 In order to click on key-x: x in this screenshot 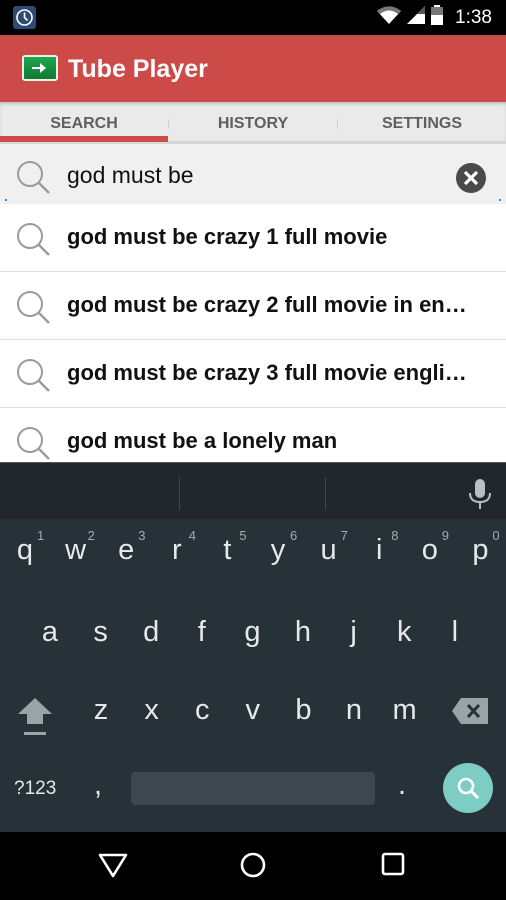, I will do `click(152, 710)`.